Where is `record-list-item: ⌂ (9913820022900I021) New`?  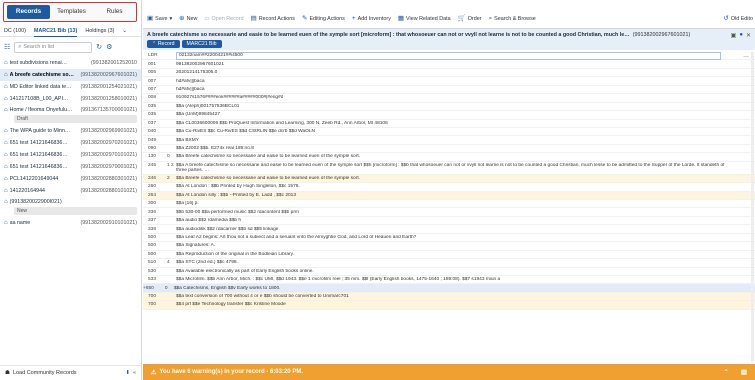 record-list-item: ⌂ (9913820022900I021) New is located at coordinates (70, 207).